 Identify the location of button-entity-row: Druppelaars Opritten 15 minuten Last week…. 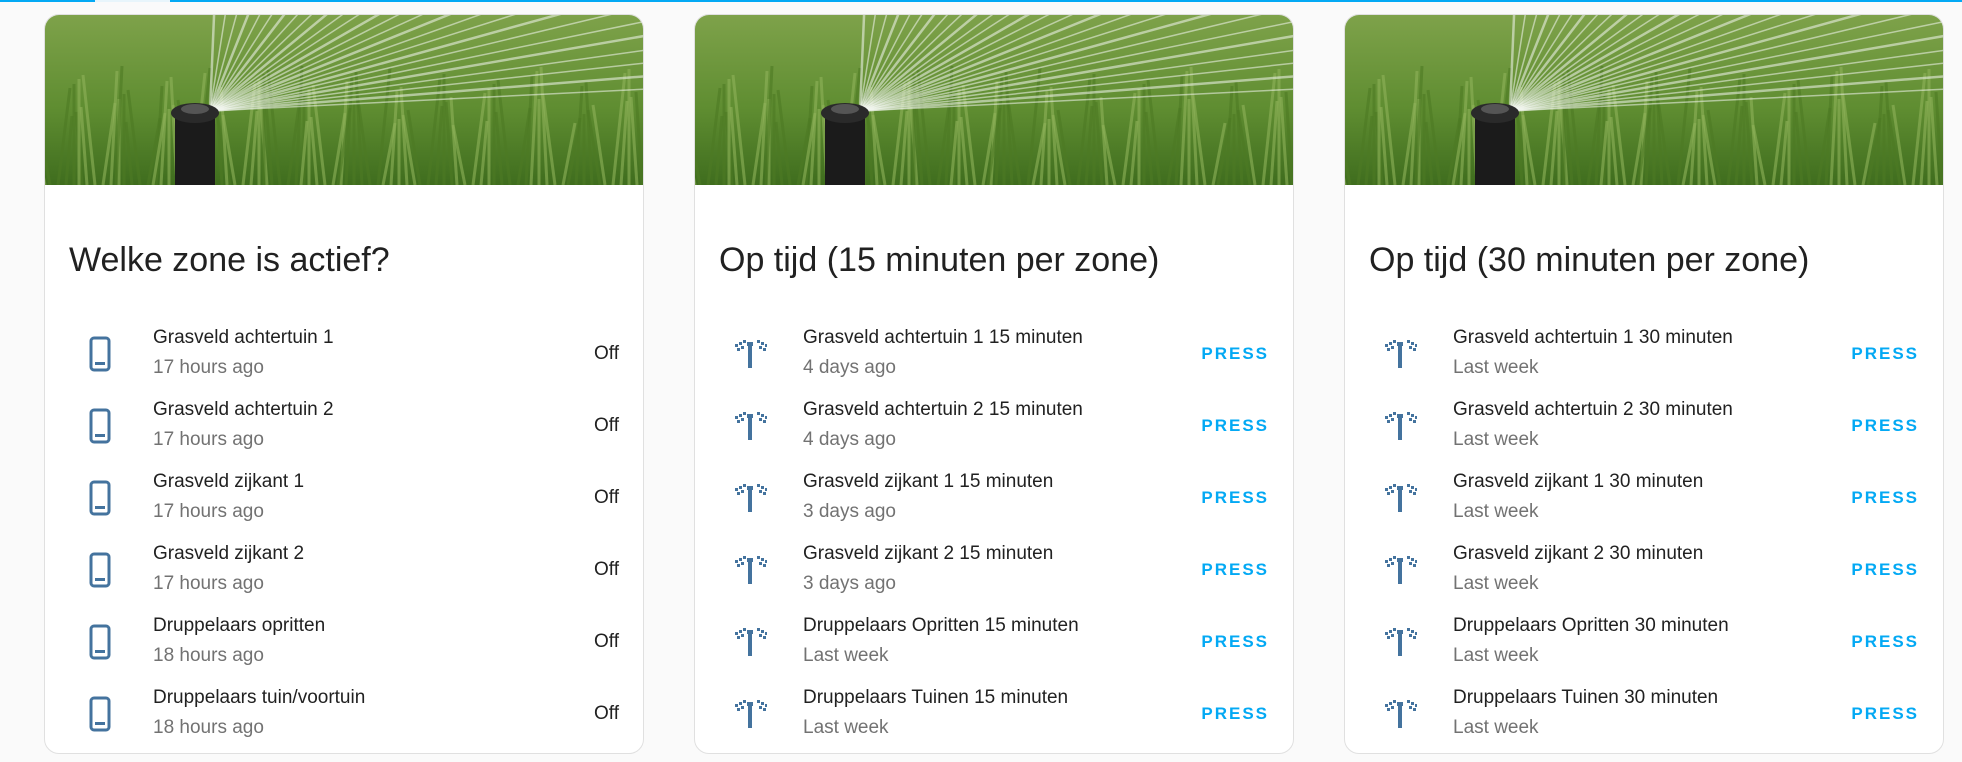
(994, 642).